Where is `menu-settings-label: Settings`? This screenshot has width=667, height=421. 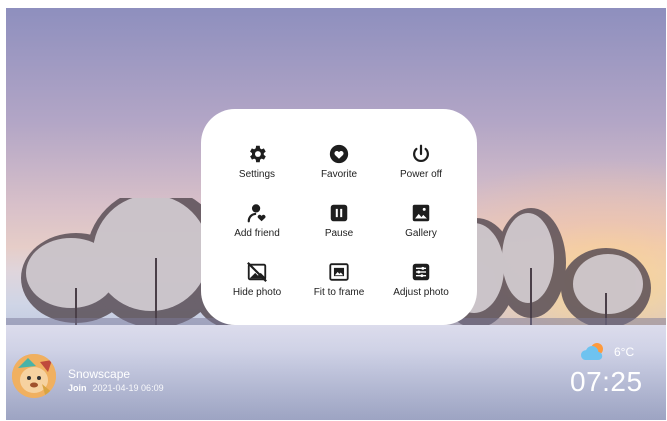 menu-settings-label: Settings is located at coordinates (257, 174).